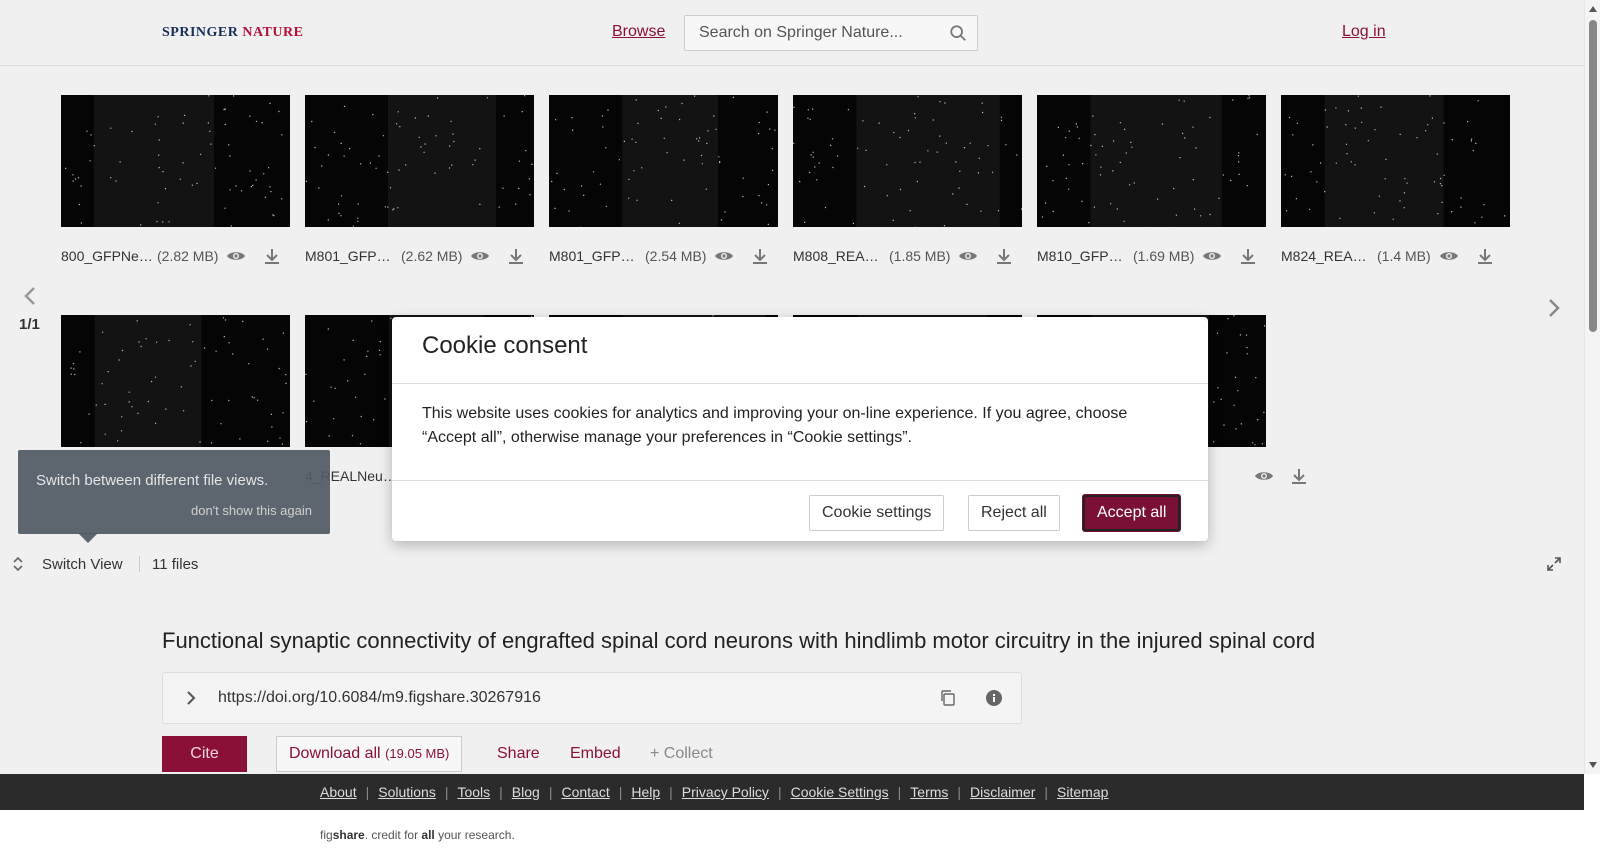 Image resolution: width=1600 pixels, height=857 pixels. I want to click on fullscreen-icon, so click(1554, 564).